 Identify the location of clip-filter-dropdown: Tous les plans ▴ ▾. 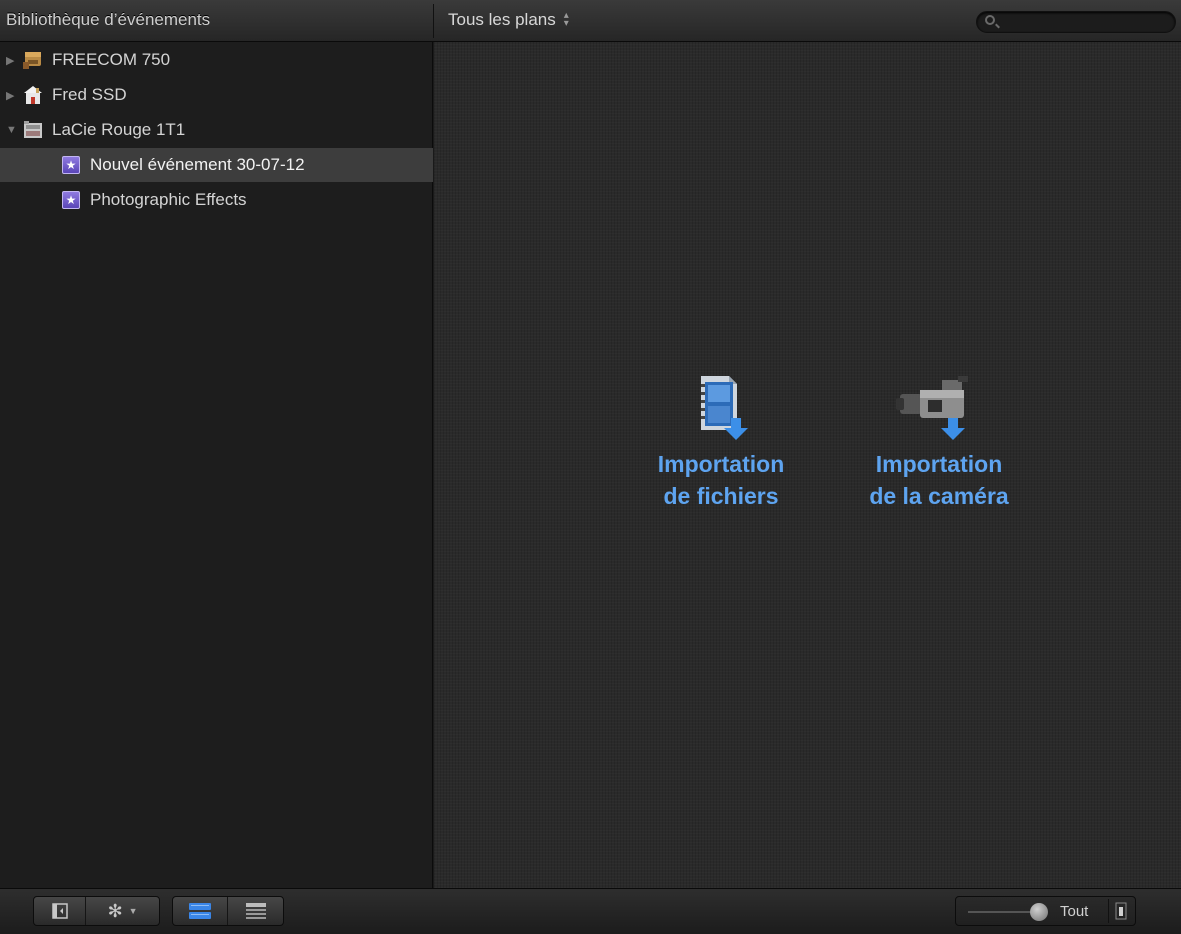
(508, 20).